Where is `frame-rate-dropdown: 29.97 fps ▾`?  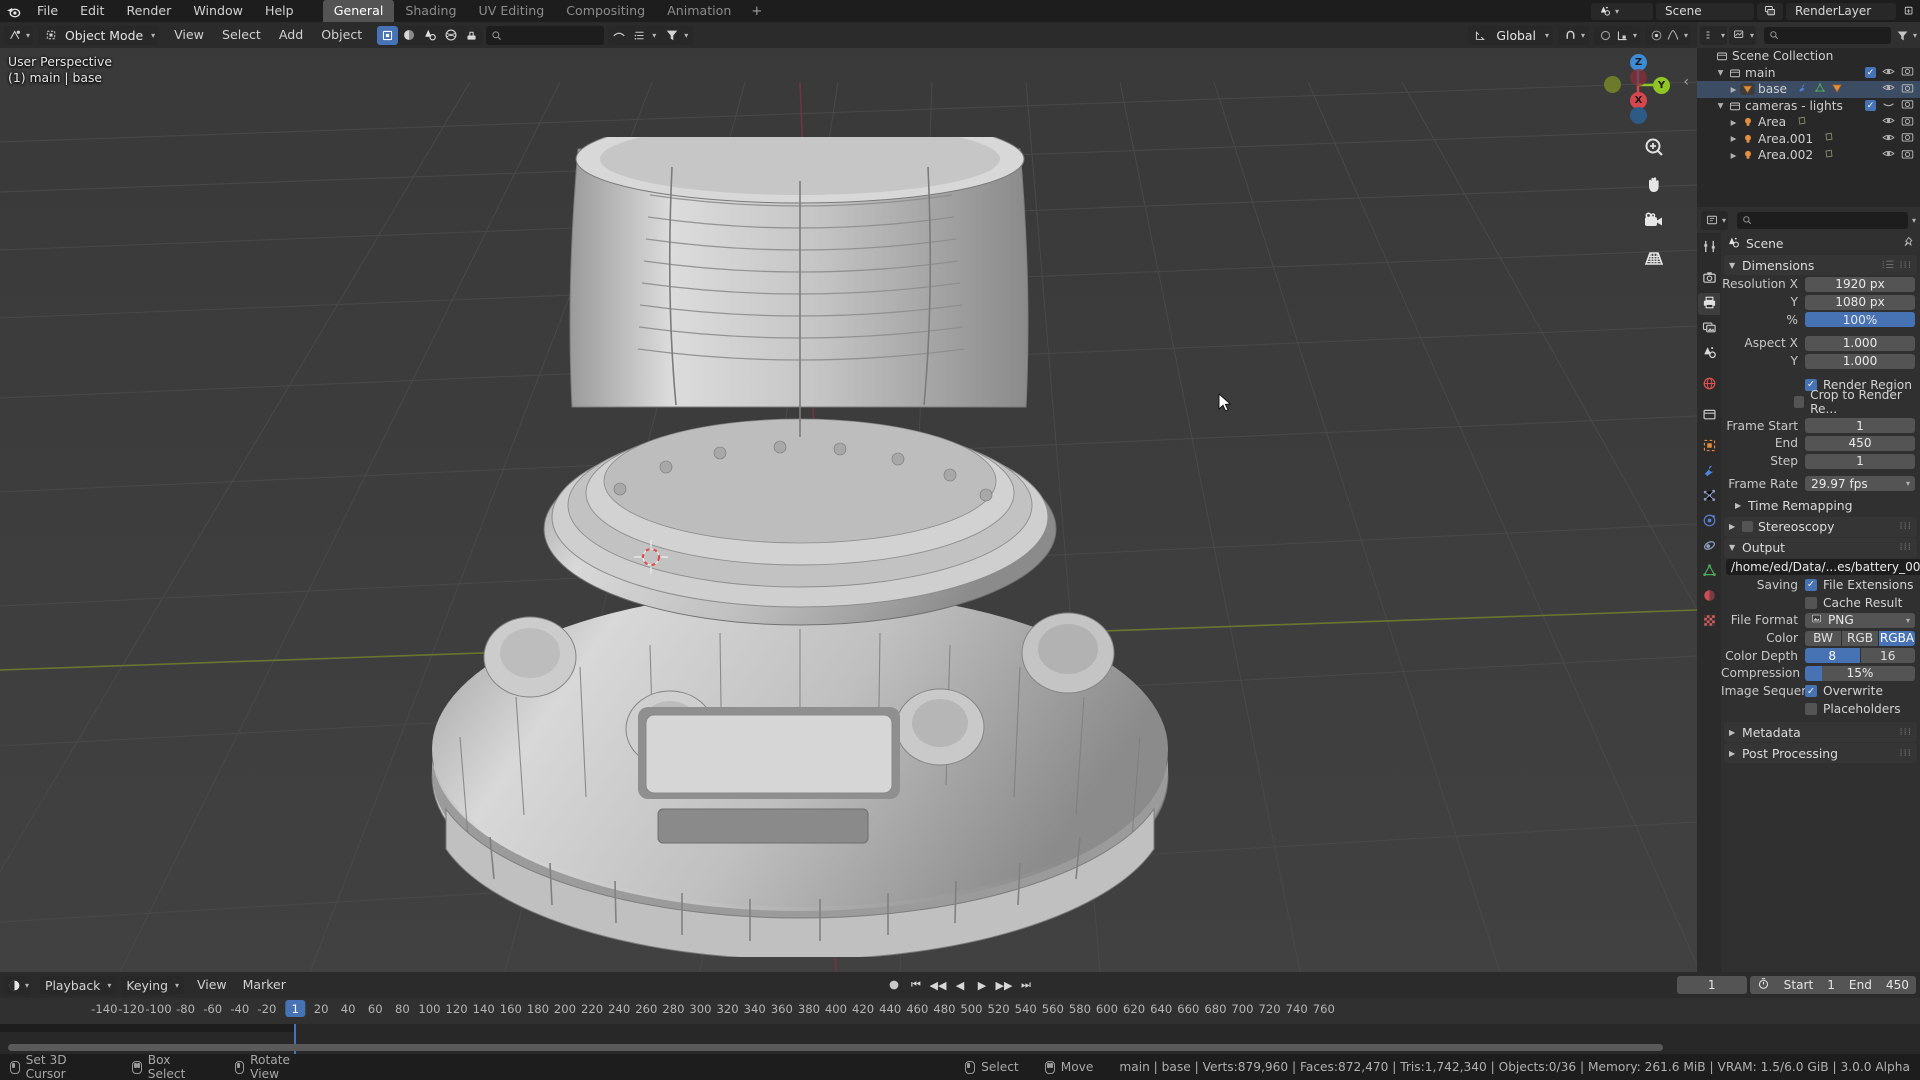 frame-rate-dropdown: 29.97 fps ▾ is located at coordinates (1860, 484).